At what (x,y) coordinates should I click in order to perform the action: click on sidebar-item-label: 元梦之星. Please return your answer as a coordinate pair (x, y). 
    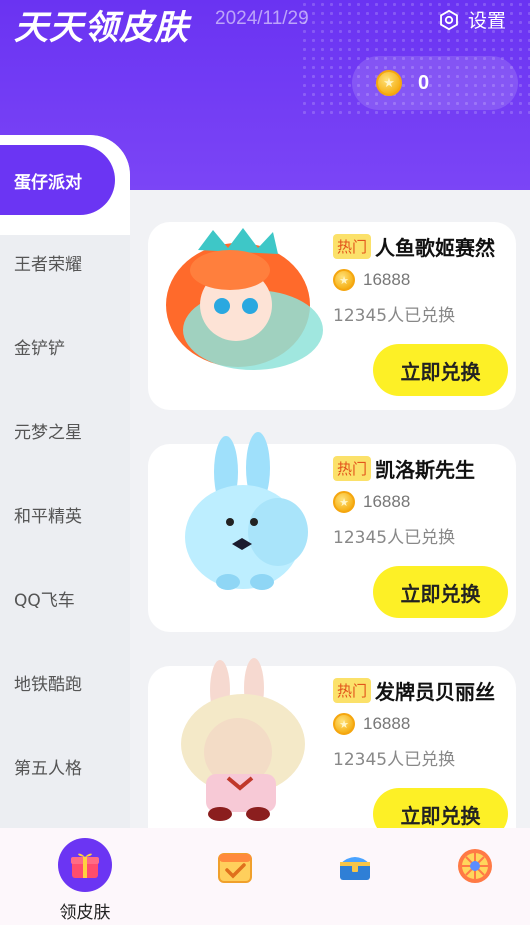
    Looking at the image, I should click on (48, 432).